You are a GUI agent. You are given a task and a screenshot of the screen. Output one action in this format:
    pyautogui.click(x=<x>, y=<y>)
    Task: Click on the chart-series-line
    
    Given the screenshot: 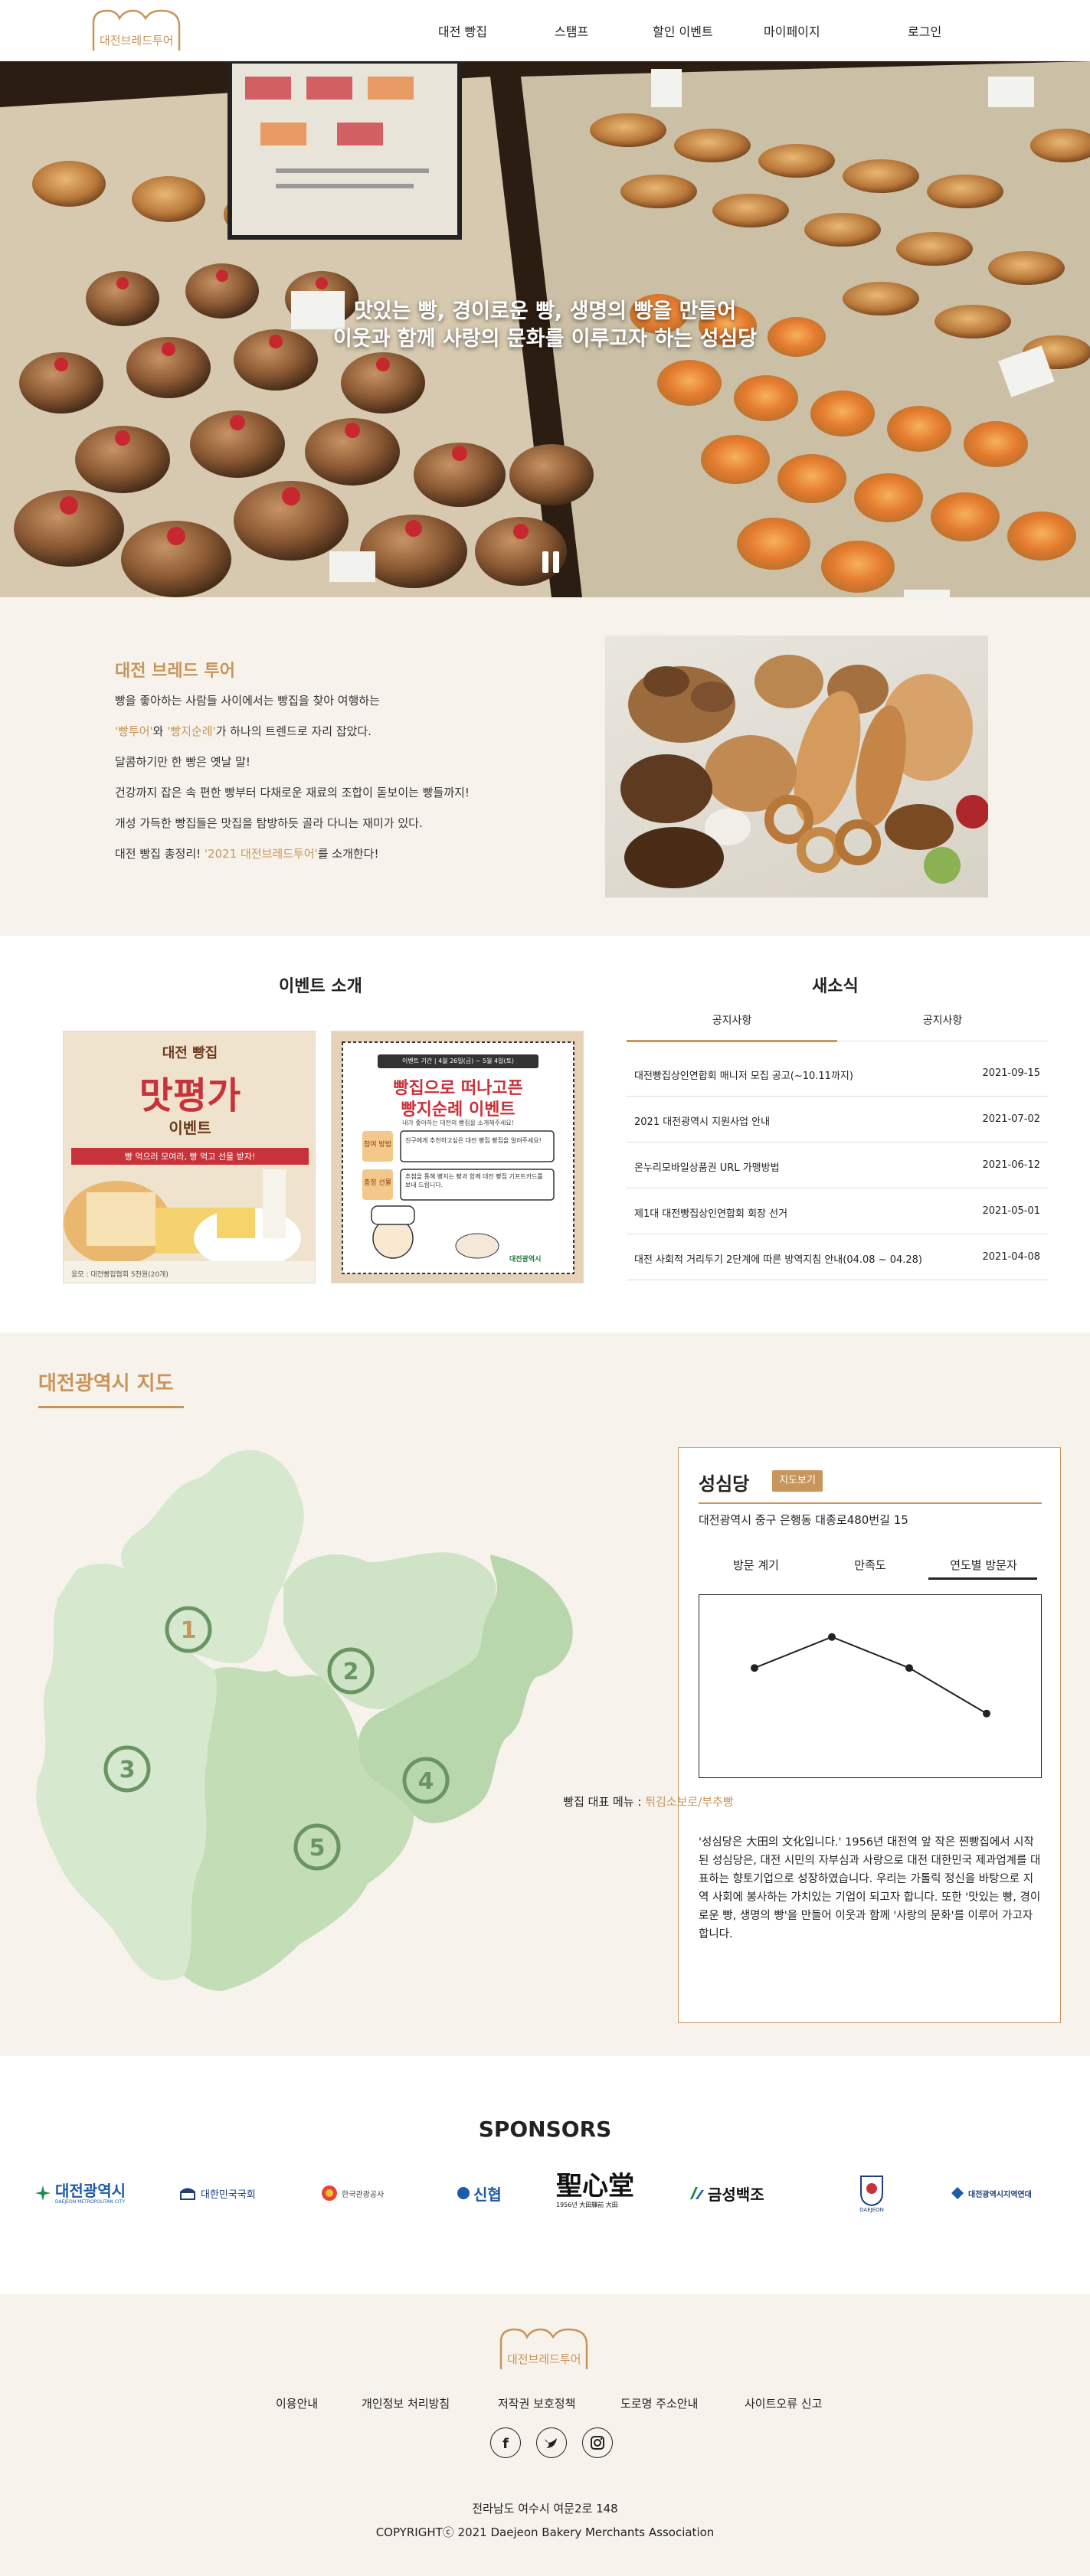 What is the action you would take?
    pyautogui.click(x=871, y=1675)
    